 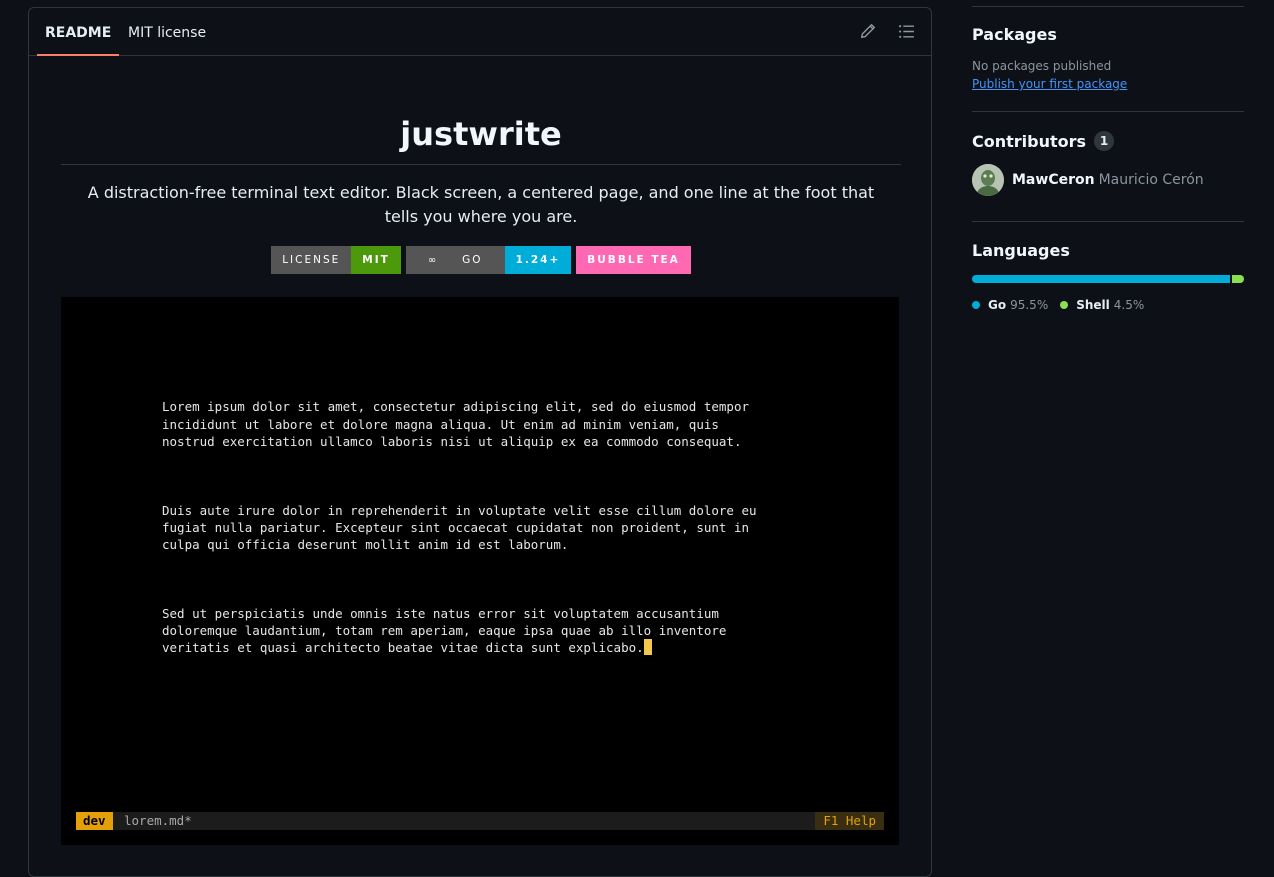 I want to click on text-cursor, so click(x=647, y=647).